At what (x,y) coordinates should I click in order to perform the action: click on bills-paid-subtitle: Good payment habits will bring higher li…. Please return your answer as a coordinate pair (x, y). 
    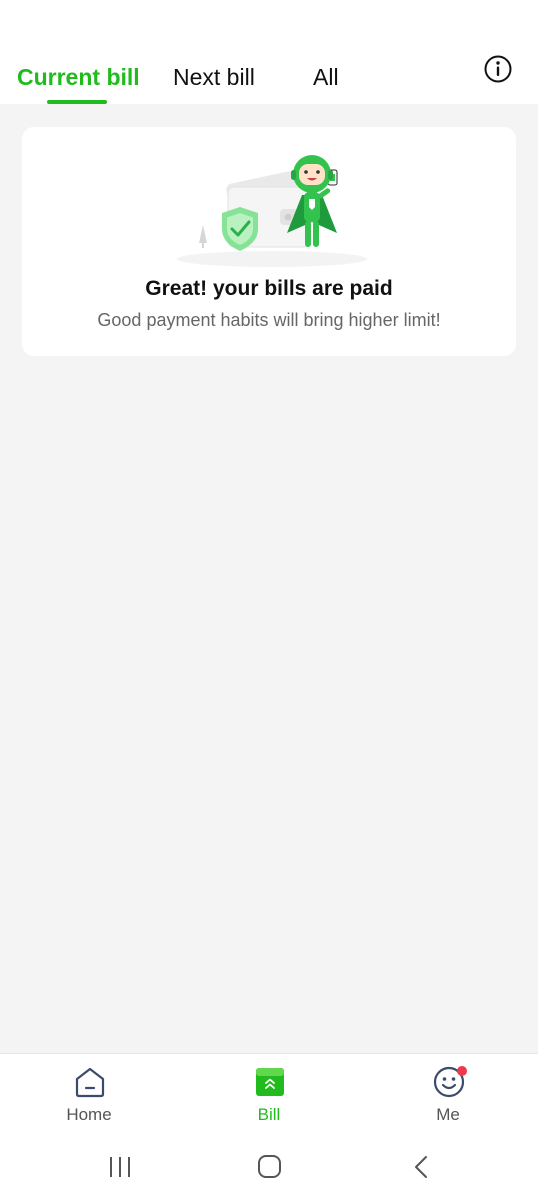
    Looking at the image, I should click on (269, 320).